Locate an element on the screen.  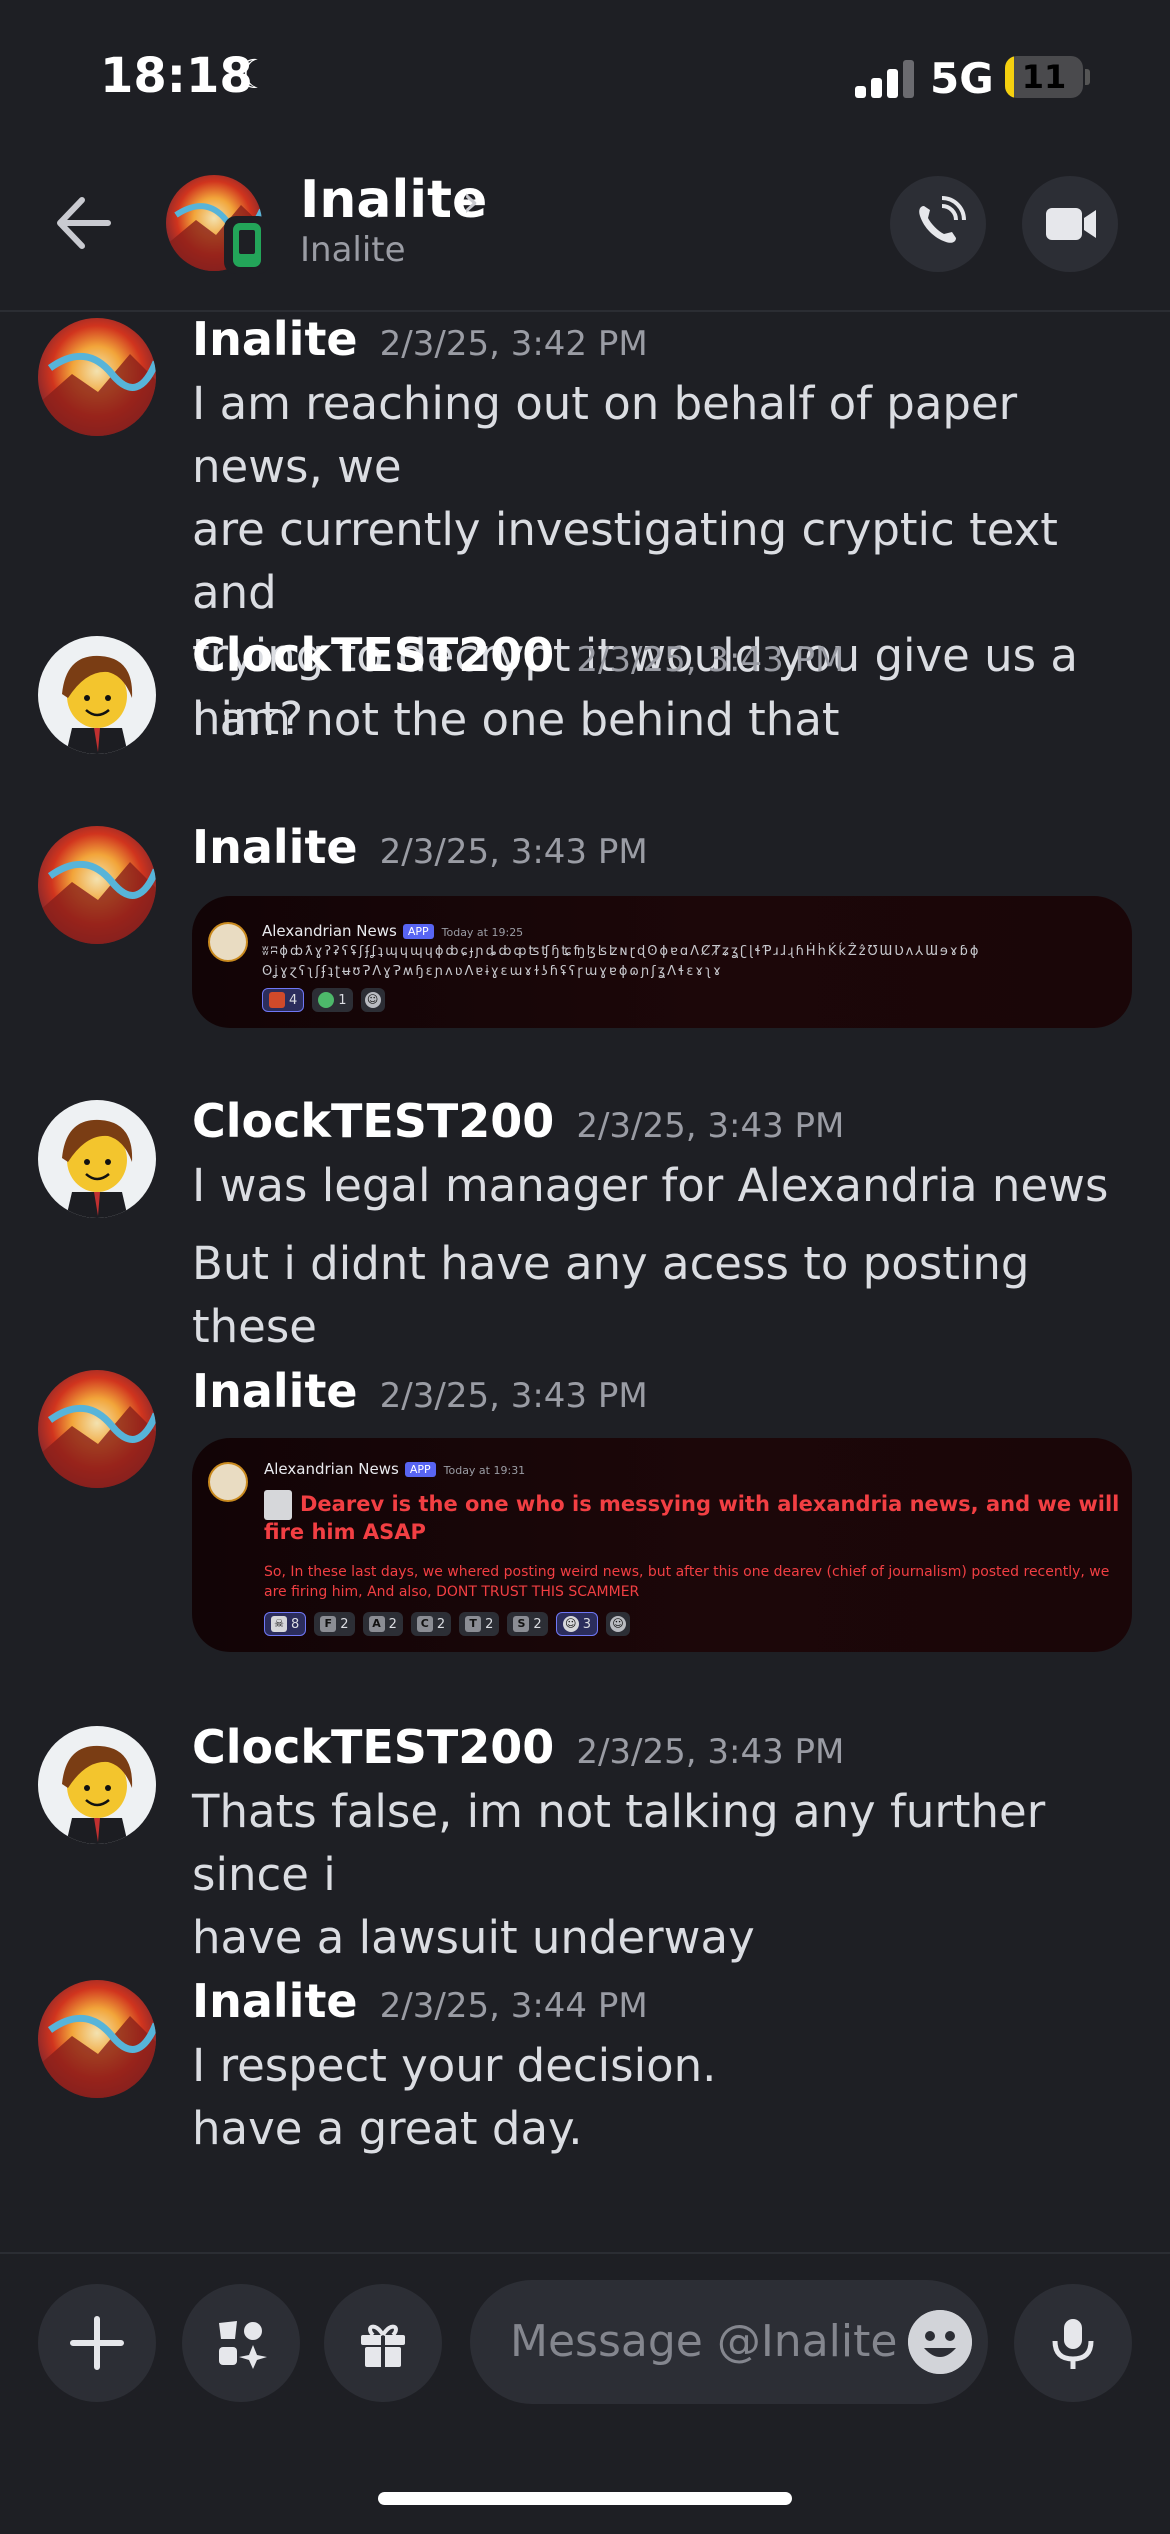
status-bar: 18:18 ☾ 5G 11 is located at coordinates (585, 75).